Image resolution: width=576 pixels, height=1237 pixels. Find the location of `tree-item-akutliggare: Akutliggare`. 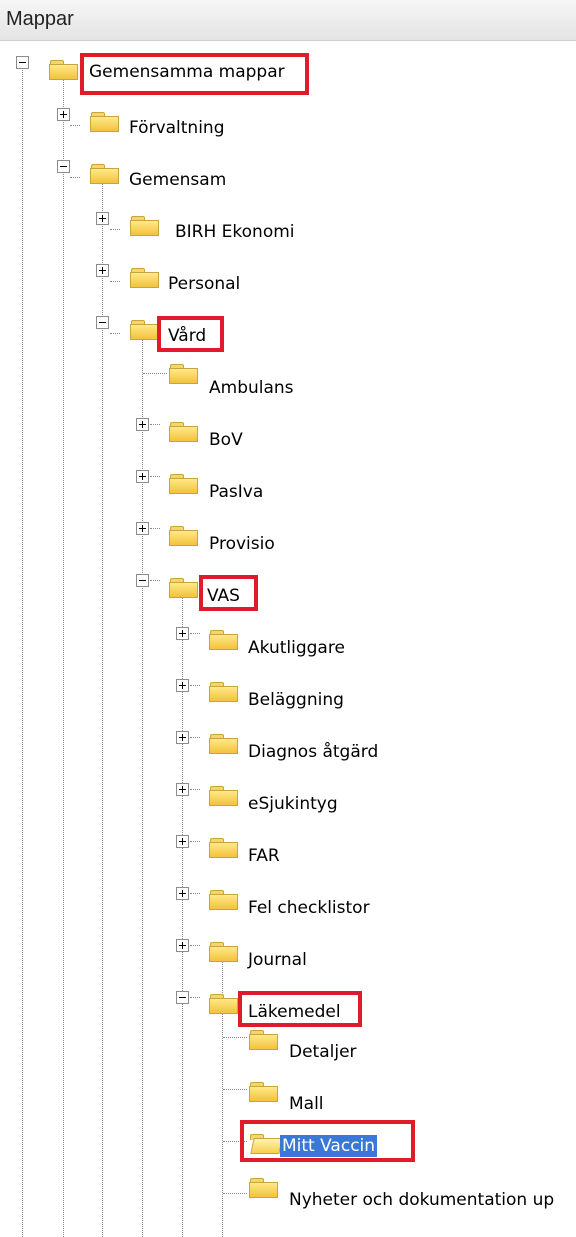

tree-item-akutliggare: Akutliggare is located at coordinates (296, 648).